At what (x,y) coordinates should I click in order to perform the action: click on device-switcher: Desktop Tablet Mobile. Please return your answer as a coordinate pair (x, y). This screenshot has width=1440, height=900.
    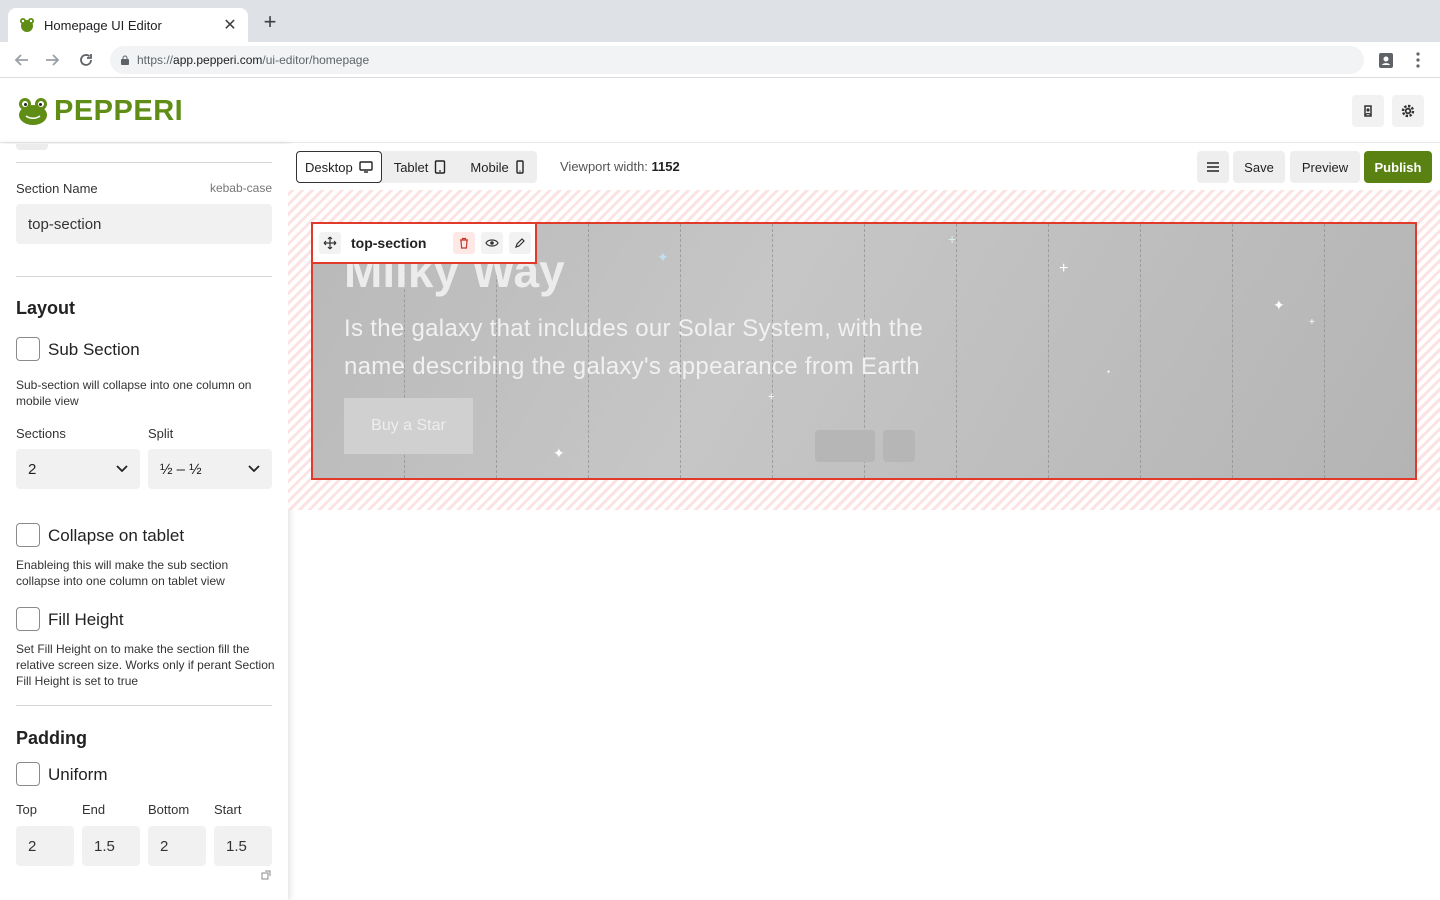
    Looking at the image, I should click on (416, 167).